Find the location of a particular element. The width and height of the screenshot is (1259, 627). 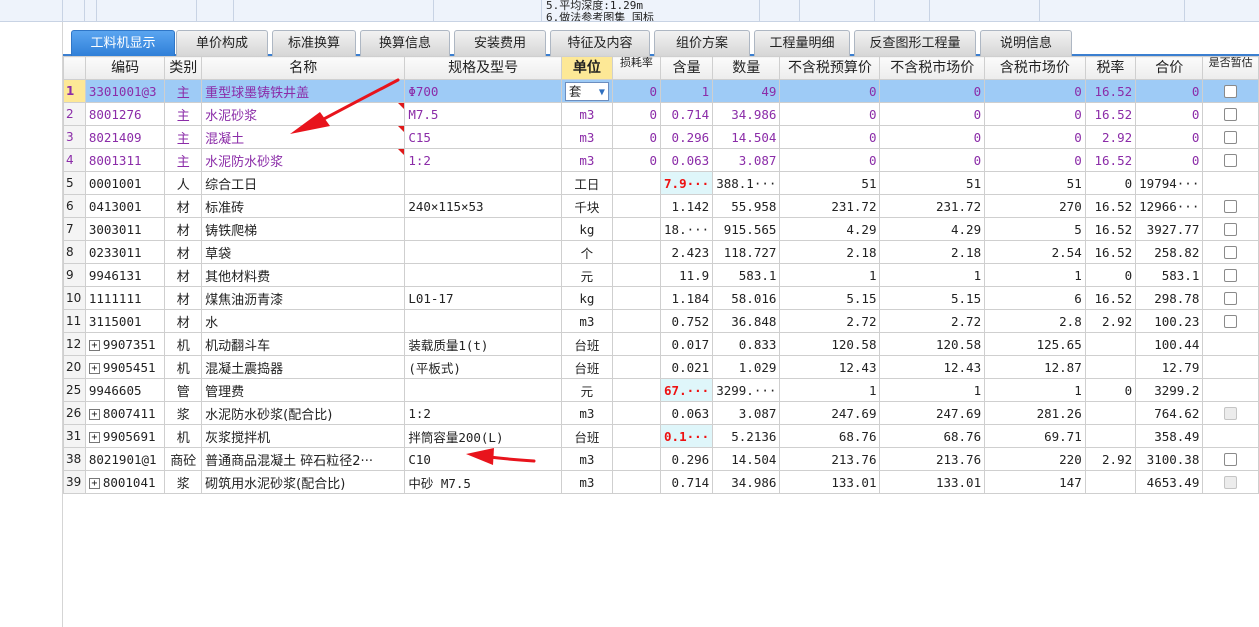

row-number: 5 is located at coordinates (74, 183).